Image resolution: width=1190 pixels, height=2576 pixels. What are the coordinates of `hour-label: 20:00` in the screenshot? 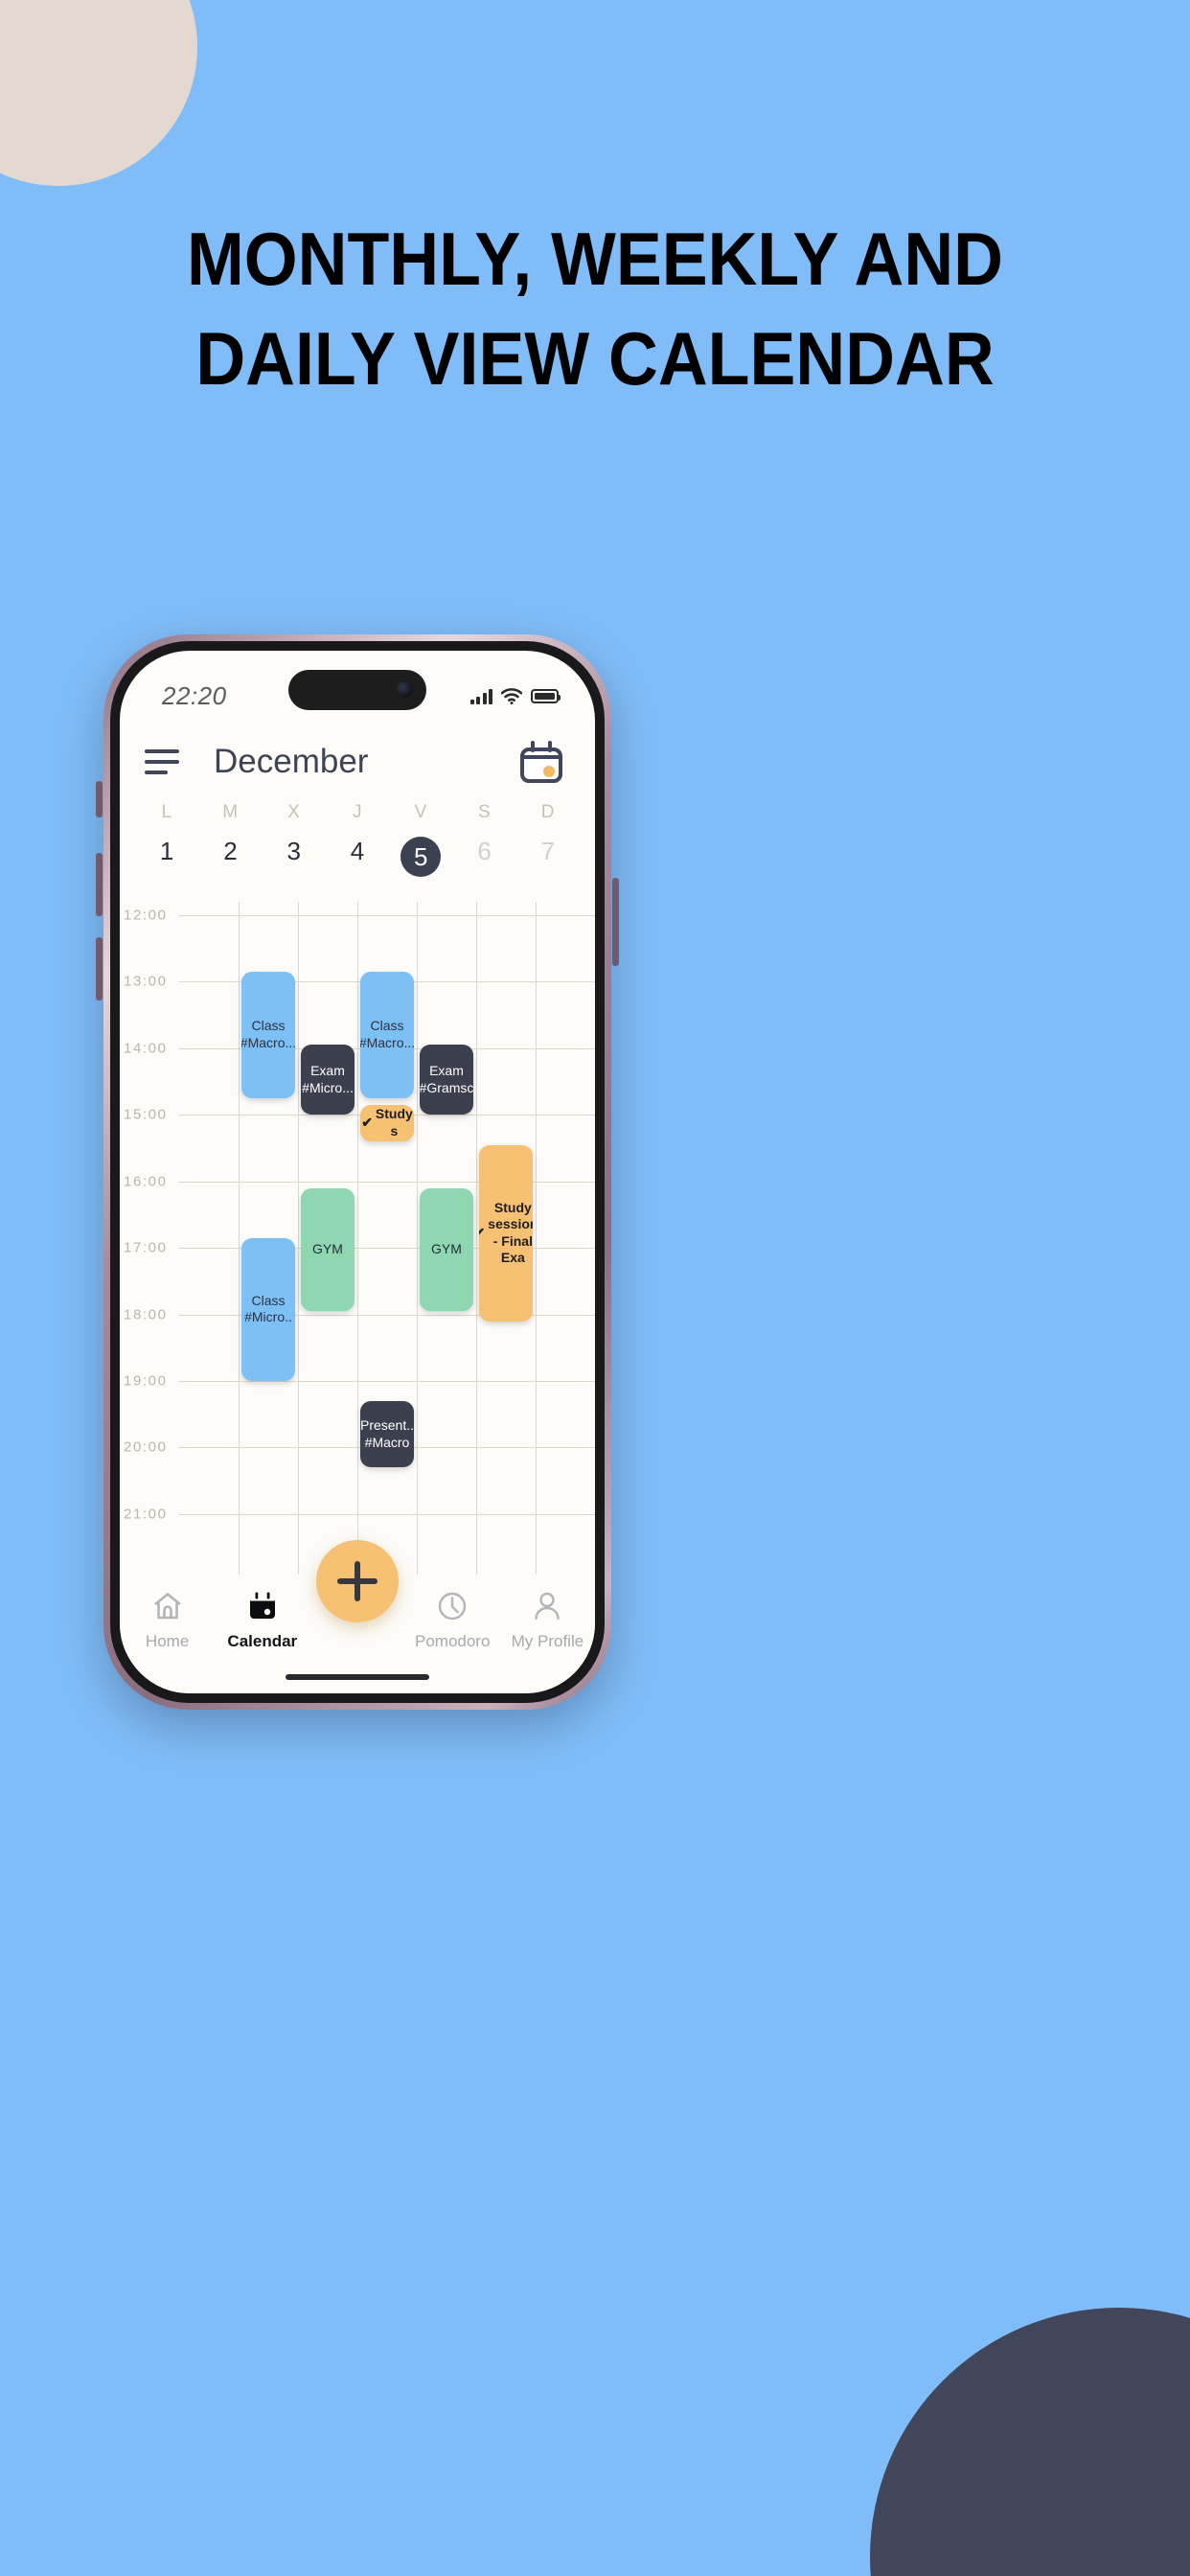 It's located at (146, 1447).